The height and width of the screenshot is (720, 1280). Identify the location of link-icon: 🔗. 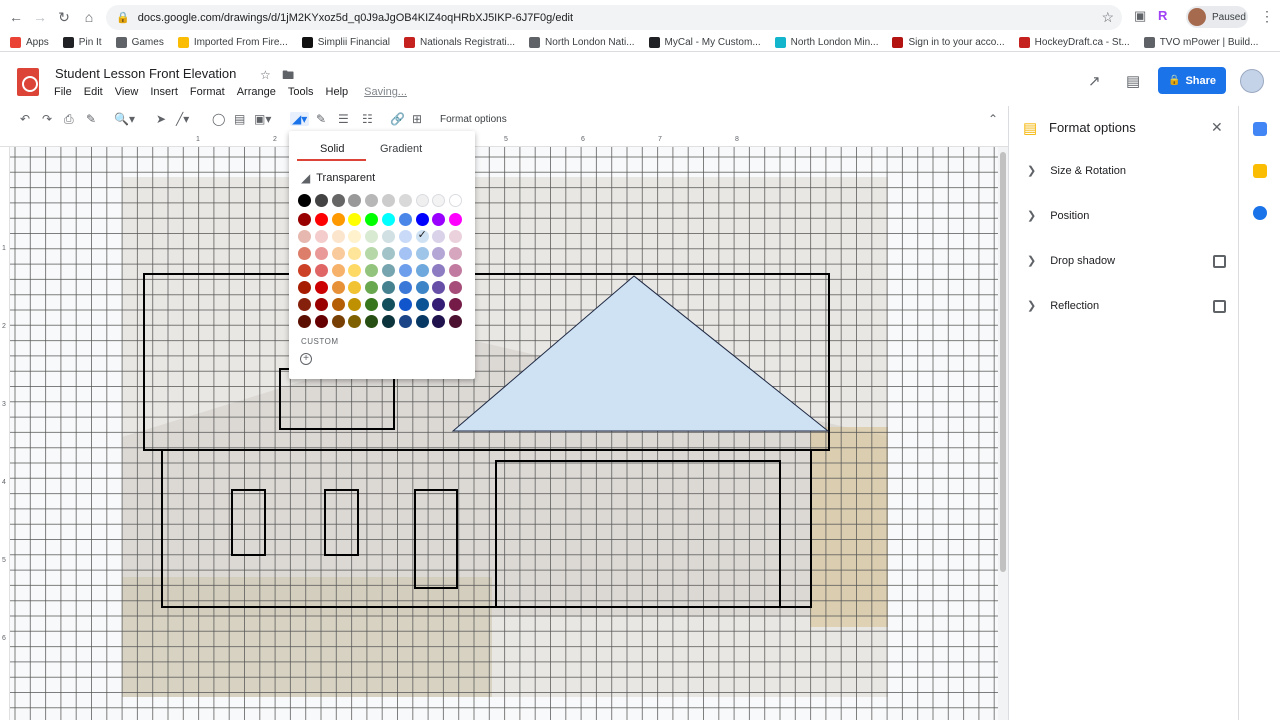
(397, 119).